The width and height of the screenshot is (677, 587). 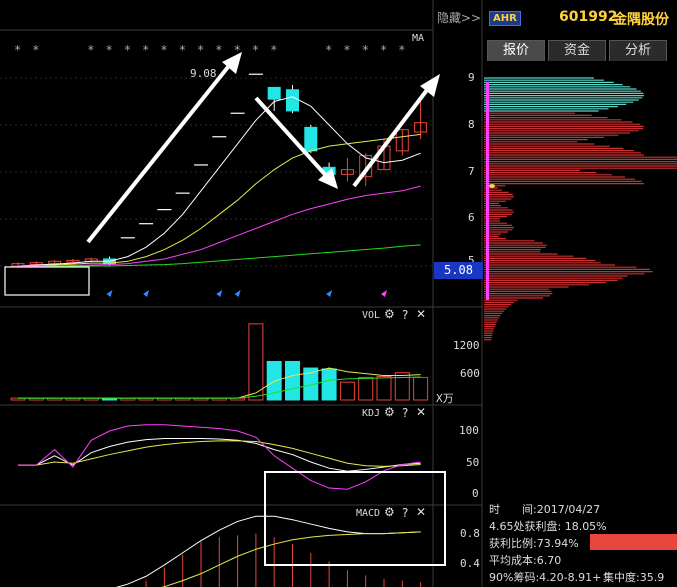 I want to click on kdj-line-d, so click(x=219, y=453).